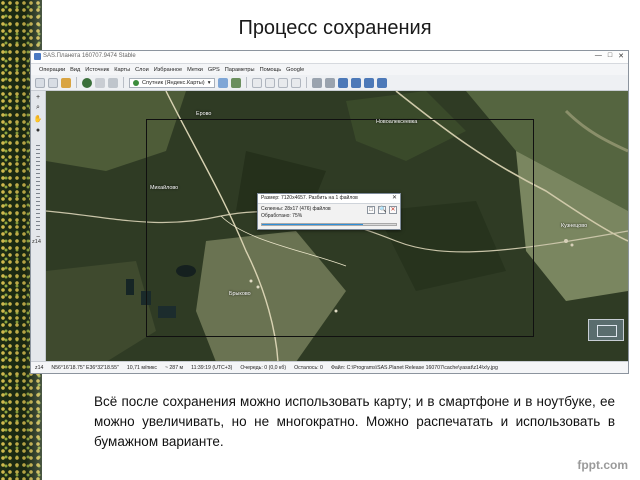 This screenshot has width=640, height=480. Describe the element at coordinates (168, 70) in the screenshot. I see `menu-favorites: Избранное` at that location.